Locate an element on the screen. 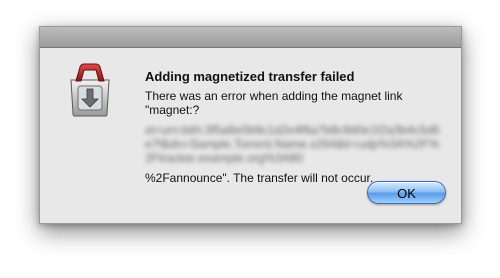  dialog-title: Adding magnetized transfer failed is located at coordinates (250, 76).